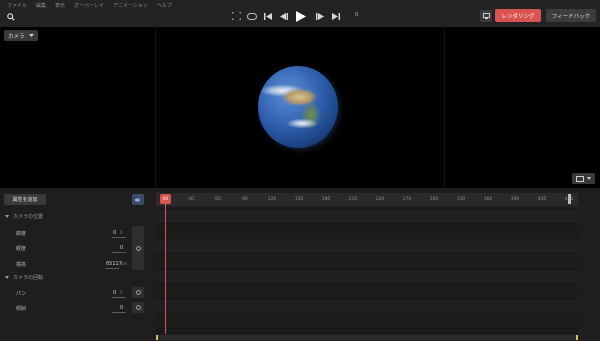 This screenshot has width=600, height=341. What do you see at coordinates (124, 263) in the screenshot?
I see `altitude-unit: km` at bounding box center [124, 263].